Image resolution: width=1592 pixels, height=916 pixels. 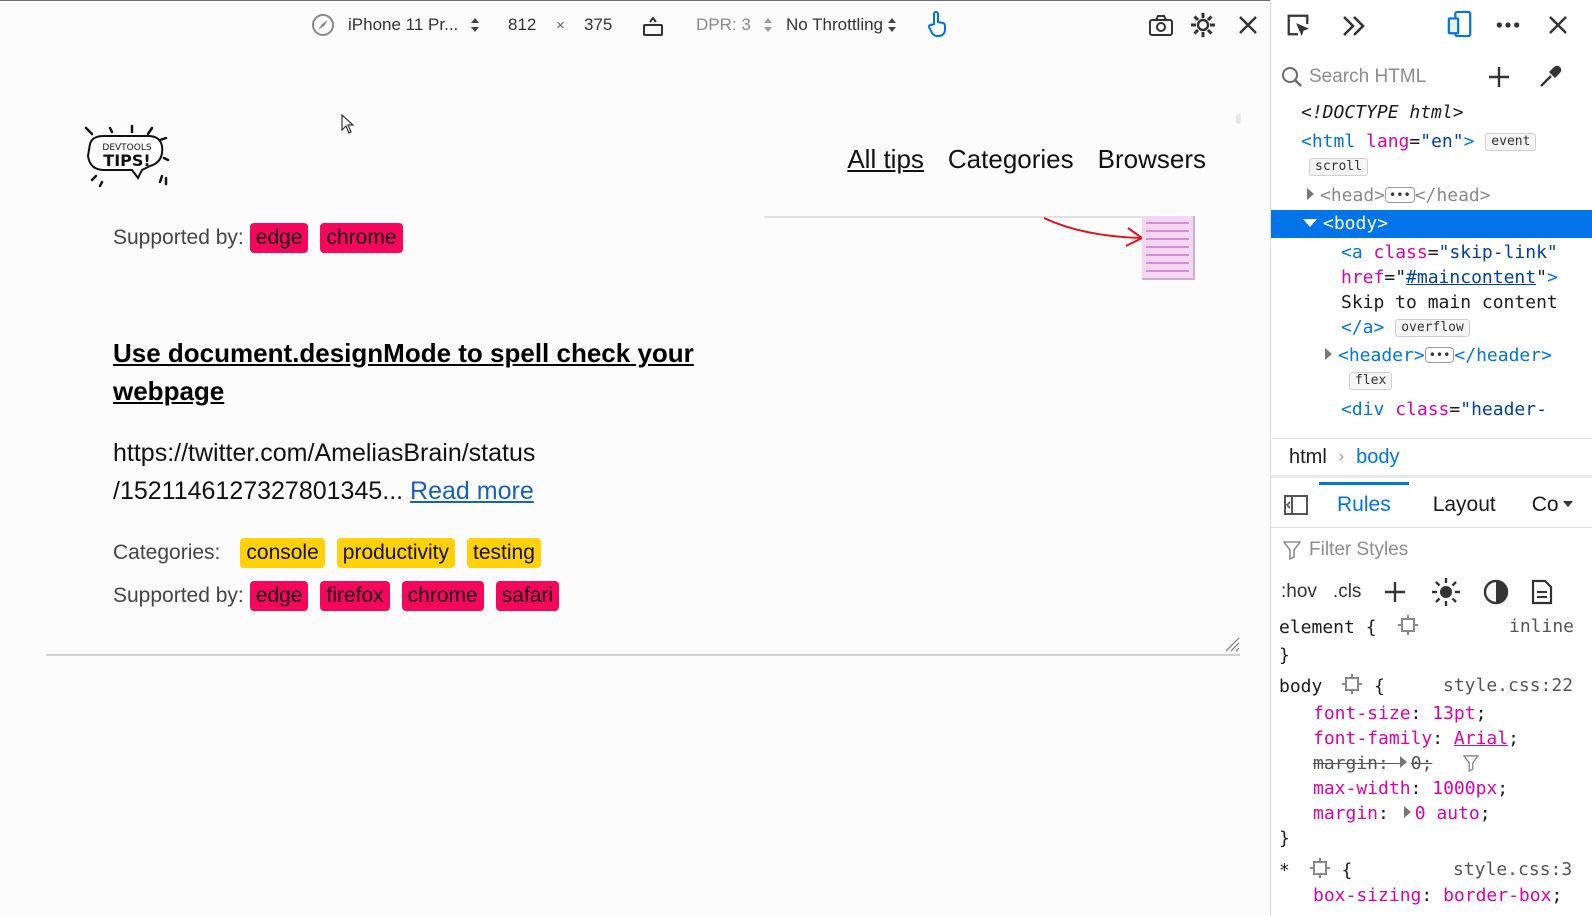 I want to click on rotate-device-icon, so click(x=653, y=26).